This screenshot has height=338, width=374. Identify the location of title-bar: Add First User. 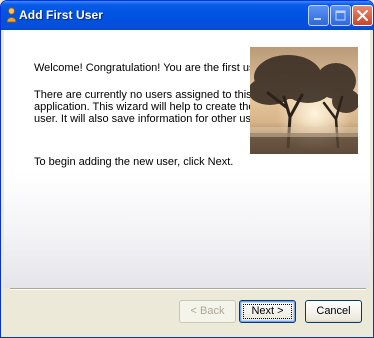
(187, 15).